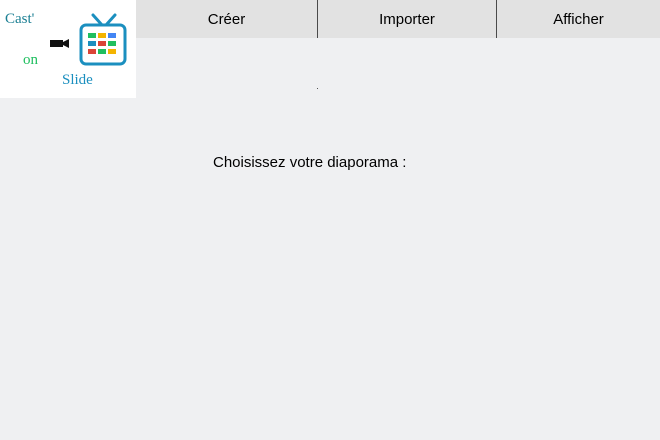 The image size is (660, 440). What do you see at coordinates (103, 39) in the screenshot?
I see `tv-icon` at bounding box center [103, 39].